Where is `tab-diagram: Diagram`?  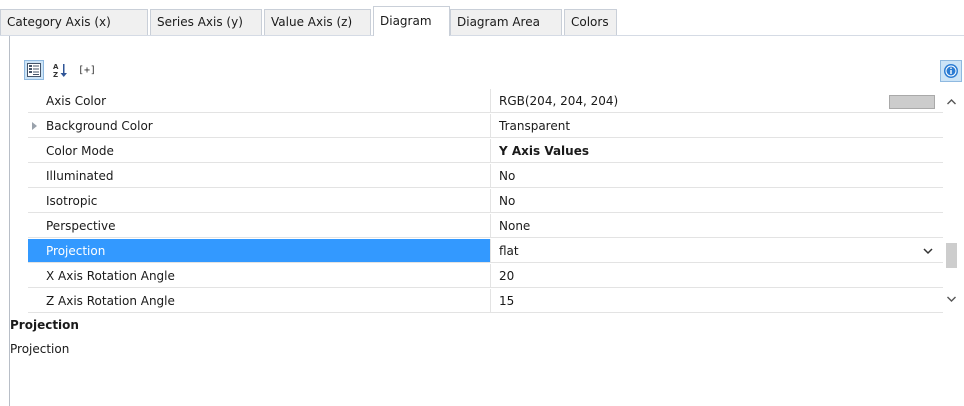 tab-diagram: Diagram is located at coordinates (411, 21).